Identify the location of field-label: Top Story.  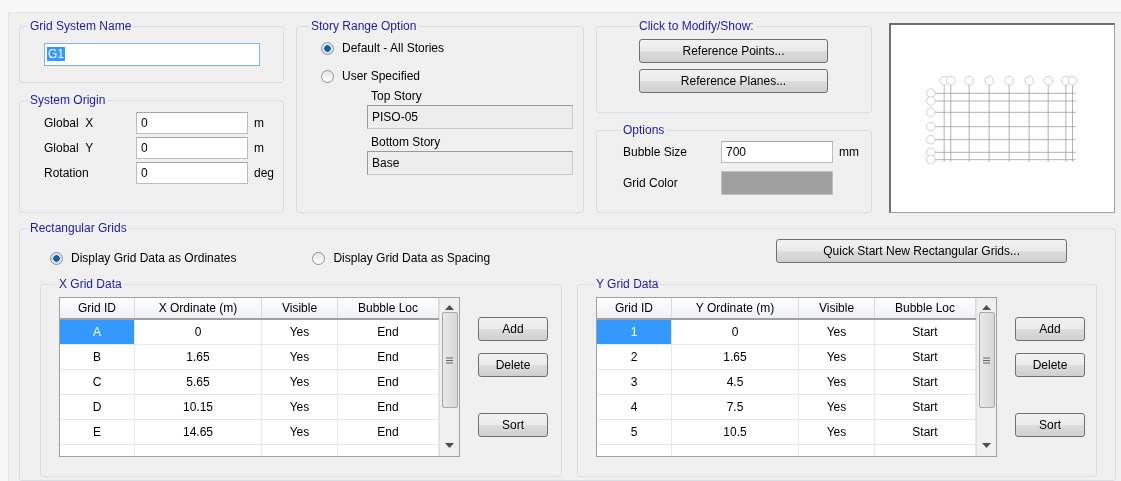
(397, 96).